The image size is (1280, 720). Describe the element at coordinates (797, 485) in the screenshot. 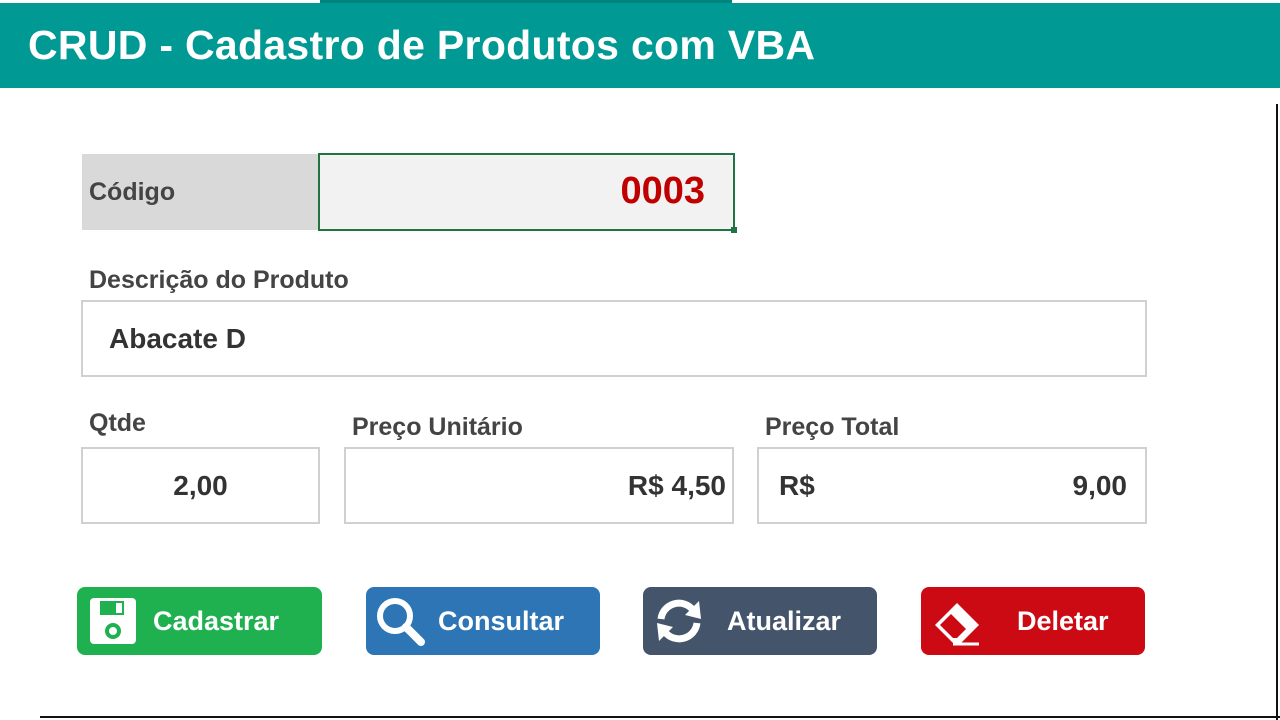

I see `preco-total-currency: R$` at that location.